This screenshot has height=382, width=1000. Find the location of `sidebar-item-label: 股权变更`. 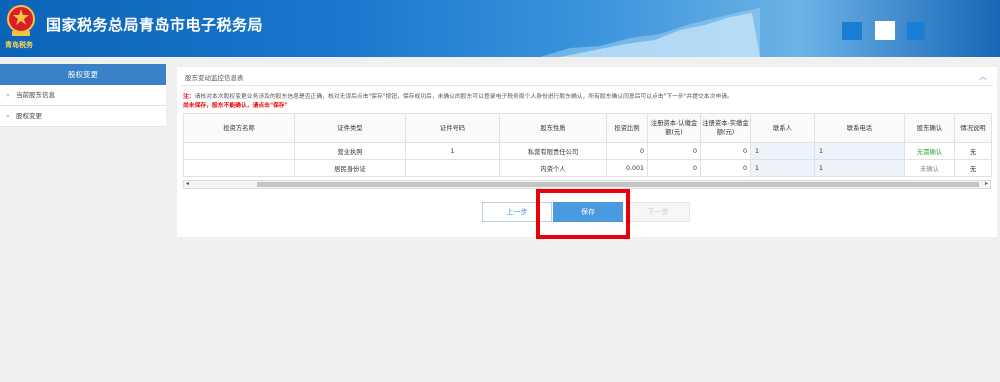

sidebar-item-label: 股权变更 is located at coordinates (29, 116).